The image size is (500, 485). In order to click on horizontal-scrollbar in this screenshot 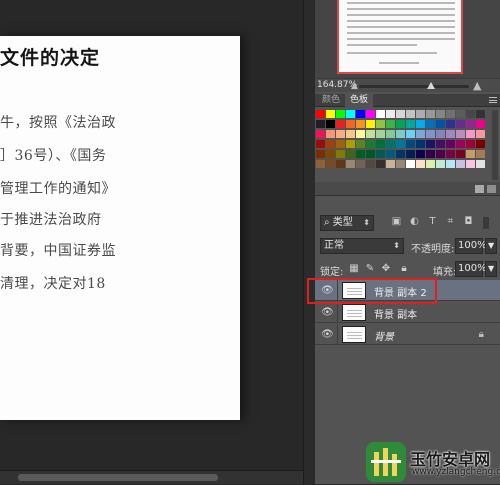, I will do `click(151, 477)`.